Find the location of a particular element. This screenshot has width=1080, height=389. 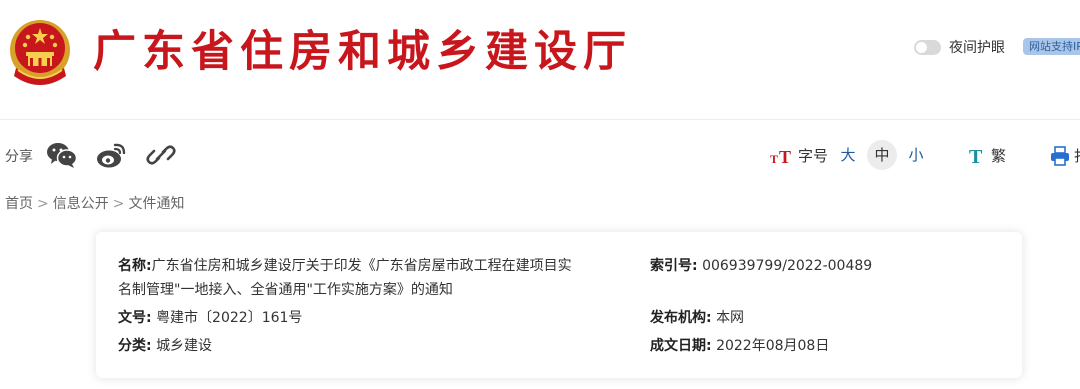

publisher-value: 本网 is located at coordinates (730, 318).